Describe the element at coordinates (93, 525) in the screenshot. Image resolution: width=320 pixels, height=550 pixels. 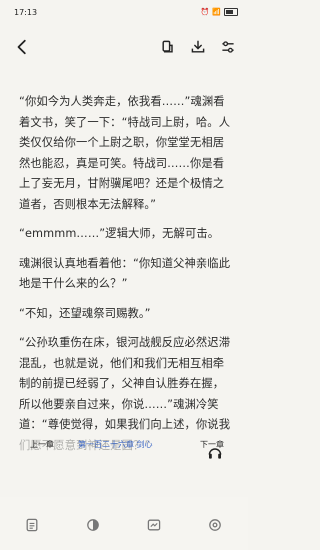
I see `brightness-icon` at that location.